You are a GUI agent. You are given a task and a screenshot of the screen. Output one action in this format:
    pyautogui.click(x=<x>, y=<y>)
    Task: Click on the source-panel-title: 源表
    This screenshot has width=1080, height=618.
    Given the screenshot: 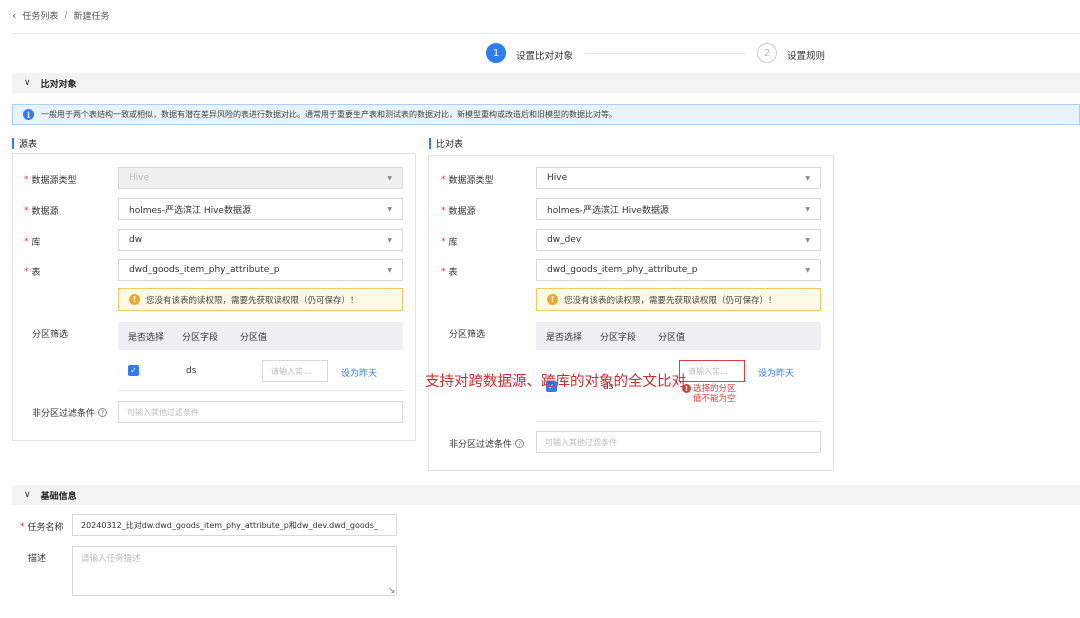 What is the action you would take?
    pyautogui.click(x=24, y=143)
    